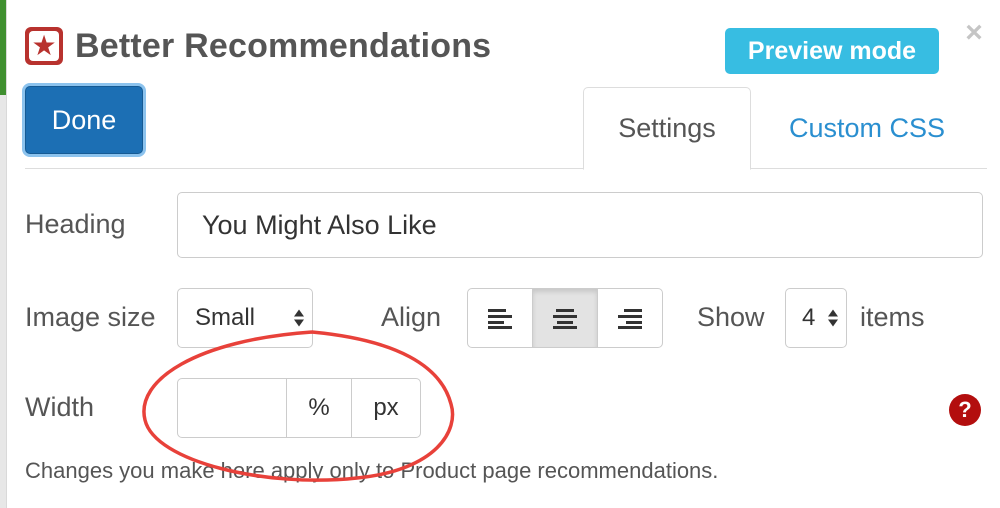 The width and height of the screenshot is (1000, 508). What do you see at coordinates (809, 317) in the screenshot?
I see `show-count-value: 4` at bounding box center [809, 317].